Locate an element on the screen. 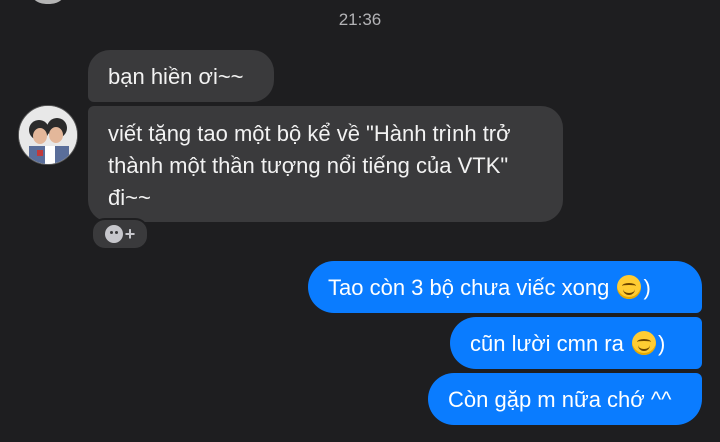  add-reaction-button: + is located at coordinates (120, 234).